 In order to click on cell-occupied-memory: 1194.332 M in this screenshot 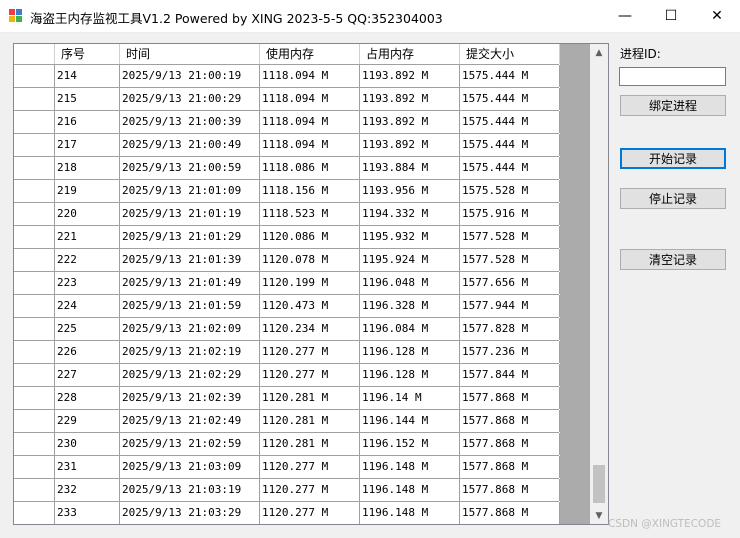, I will do `click(410, 214)`.